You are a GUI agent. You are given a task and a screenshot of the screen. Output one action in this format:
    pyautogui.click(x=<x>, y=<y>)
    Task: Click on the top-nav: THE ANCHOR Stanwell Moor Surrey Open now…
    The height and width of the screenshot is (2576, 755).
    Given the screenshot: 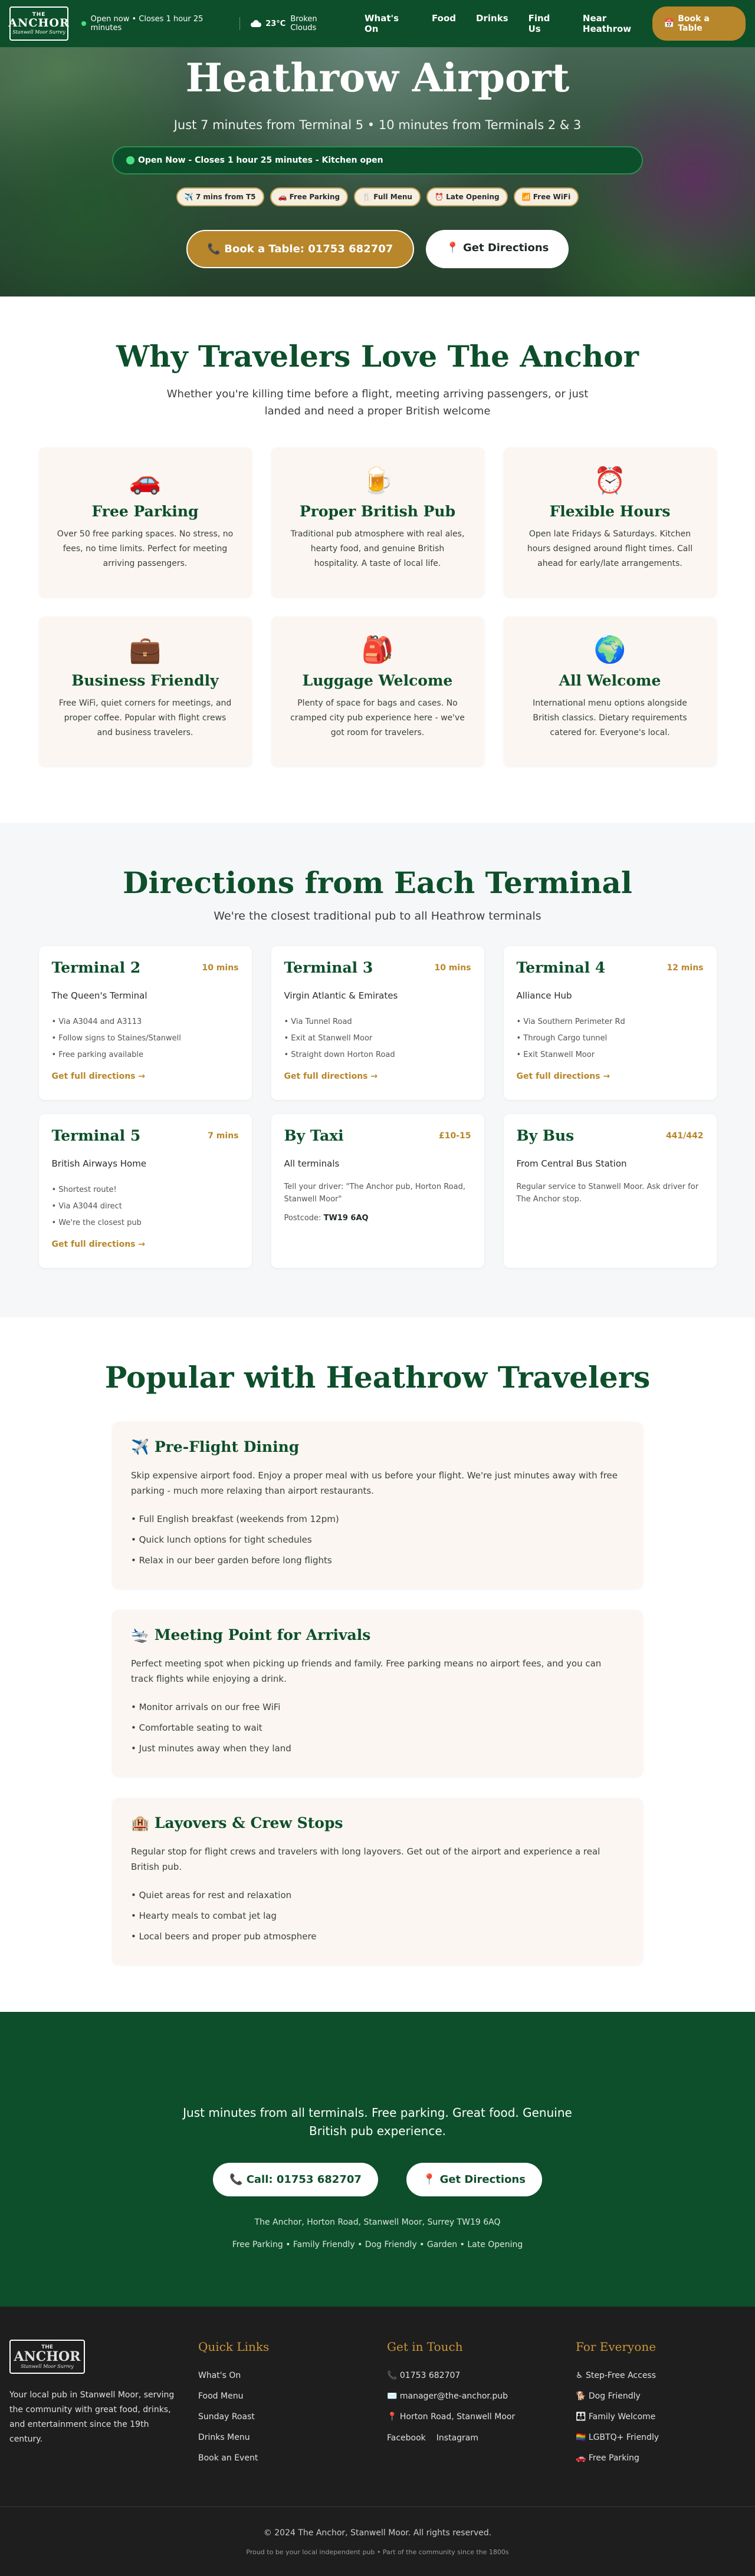 What is the action you would take?
    pyautogui.click(x=377, y=23)
    